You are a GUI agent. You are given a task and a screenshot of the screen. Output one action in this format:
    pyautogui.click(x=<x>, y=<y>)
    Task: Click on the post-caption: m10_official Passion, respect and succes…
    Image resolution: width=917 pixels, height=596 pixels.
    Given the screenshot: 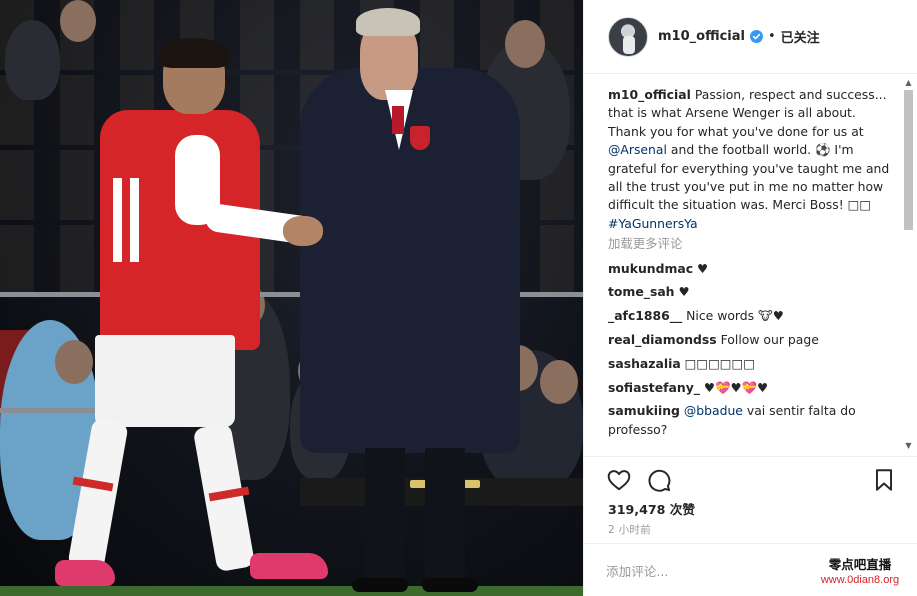 What is the action you would take?
    pyautogui.click(x=752, y=159)
    